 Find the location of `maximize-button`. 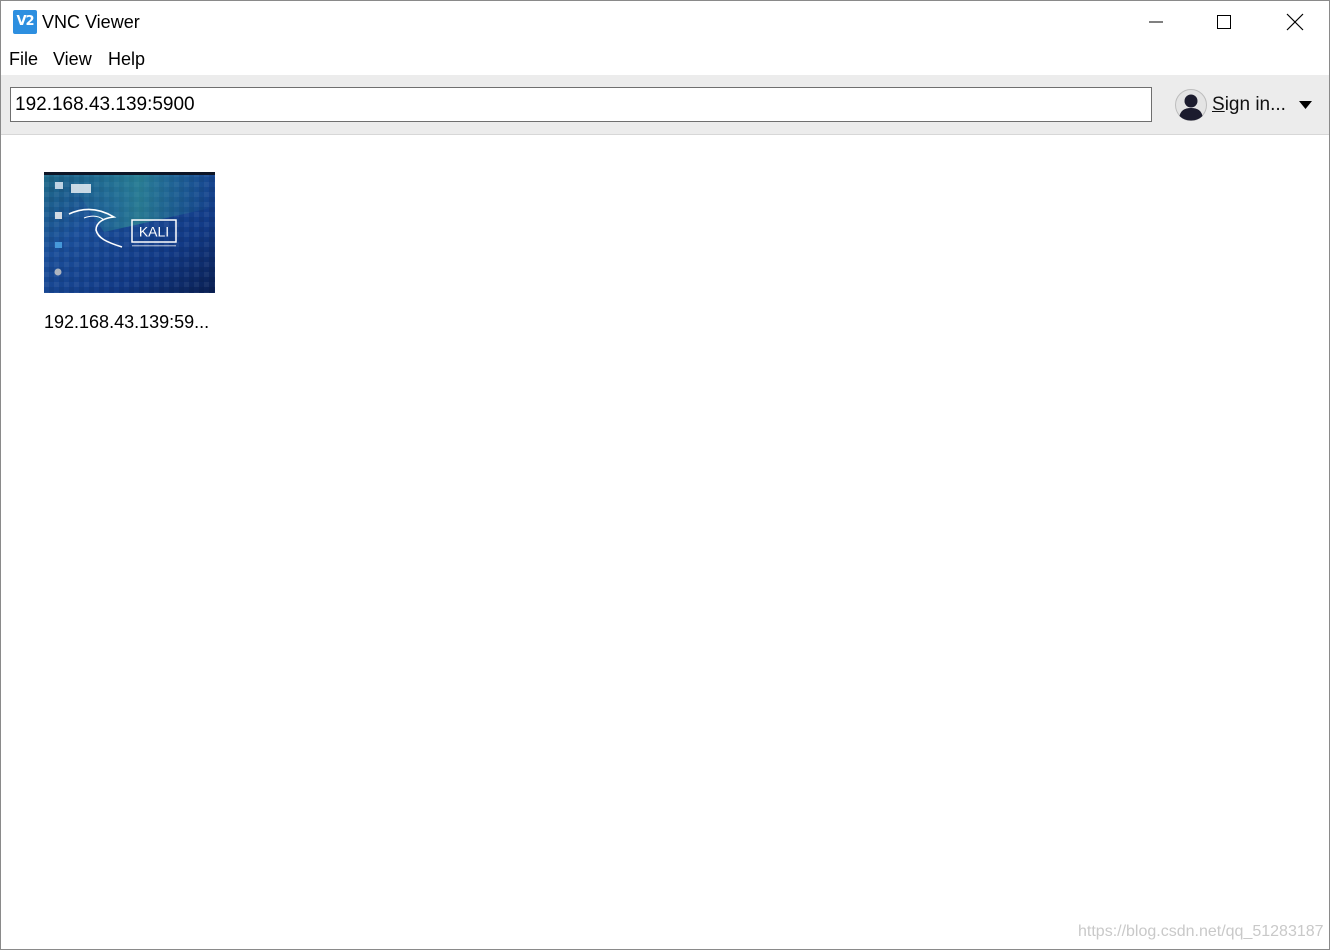

maximize-button is located at coordinates (1224, 22).